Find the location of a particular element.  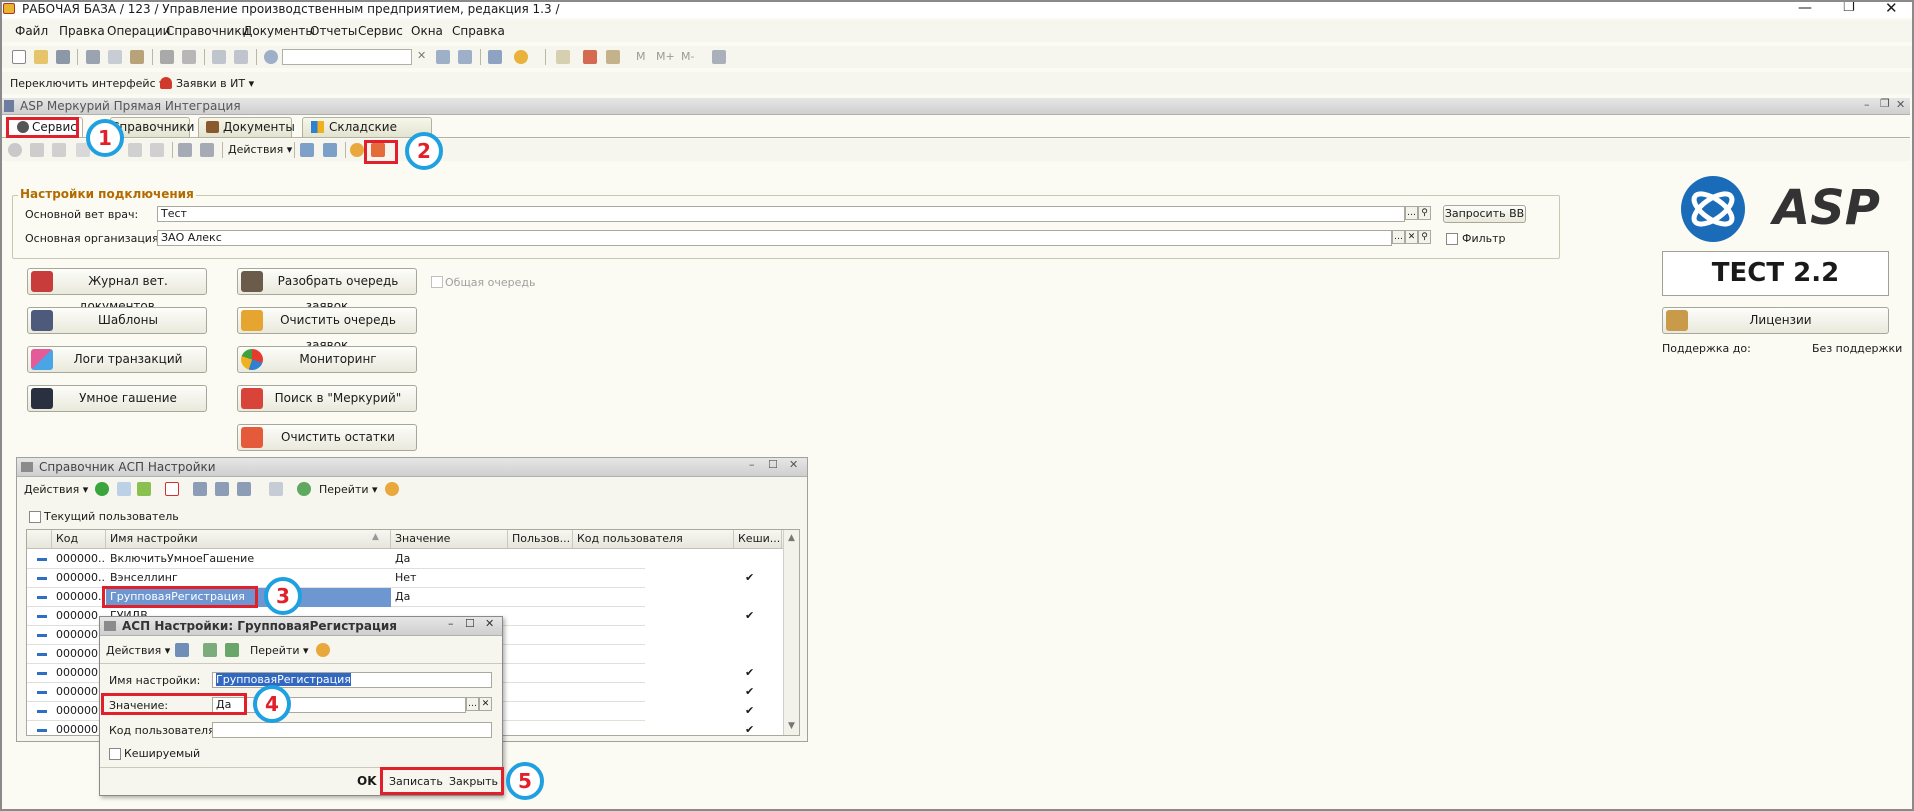

subwindow-close-icon: ✕ is located at coordinates (1900, 104).